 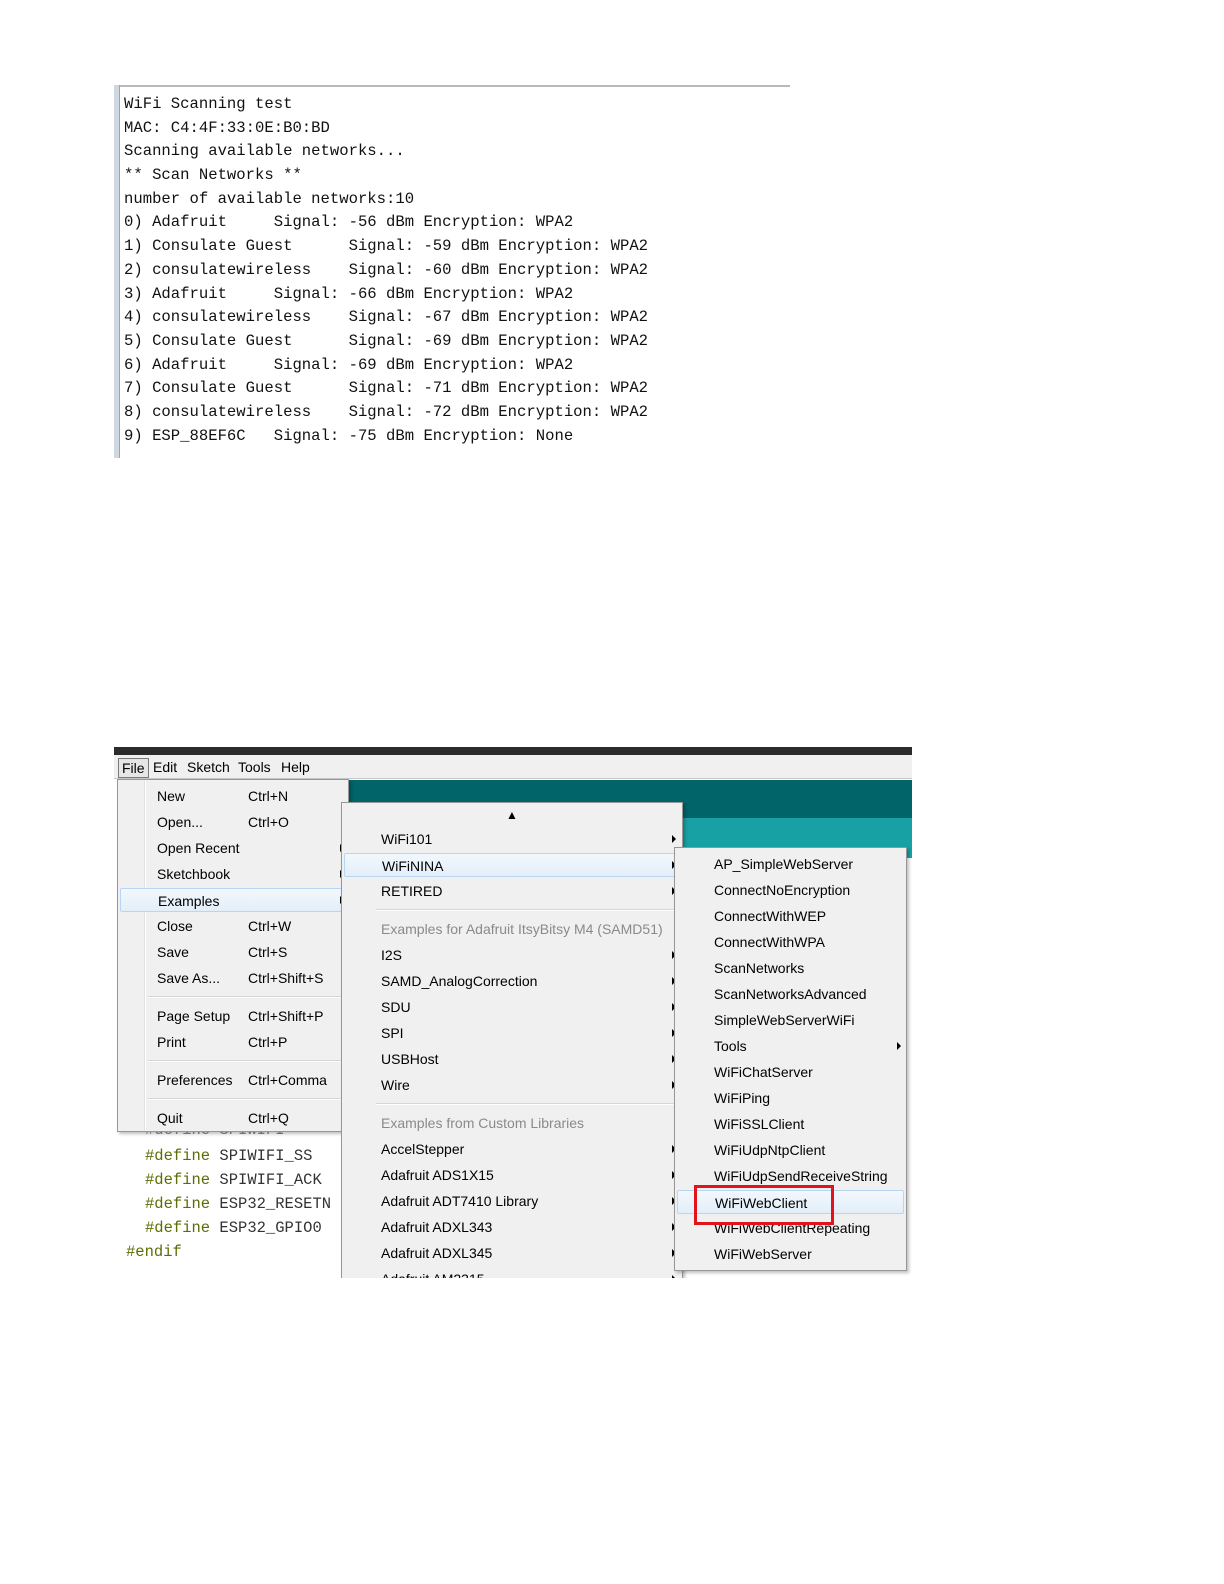 What do you see at coordinates (208, 767) in the screenshot?
I see `menu-sketch: Sketch` at bounding box center [208, 767].